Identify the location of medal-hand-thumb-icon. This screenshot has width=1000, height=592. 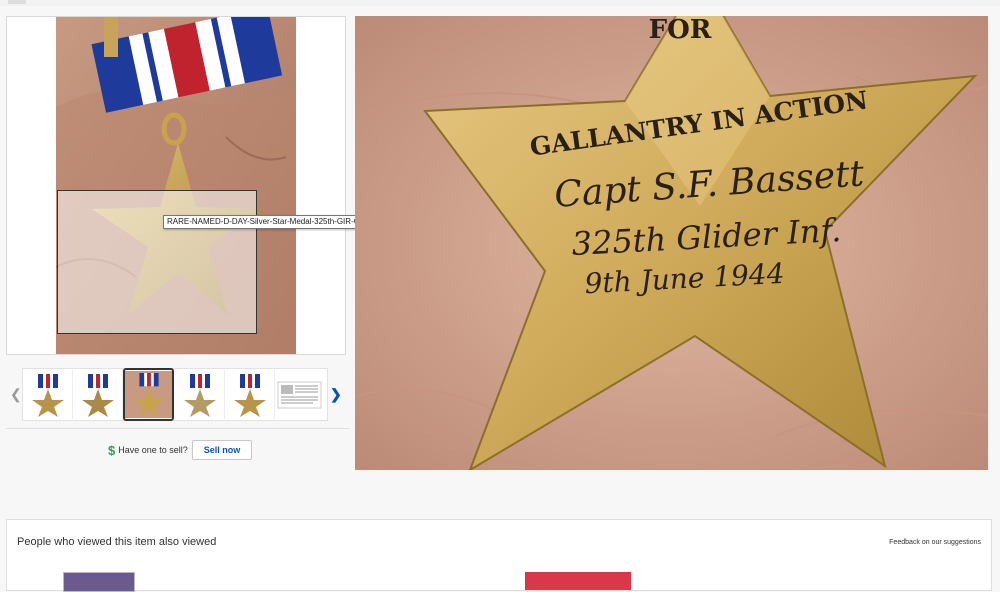
(148, 394).